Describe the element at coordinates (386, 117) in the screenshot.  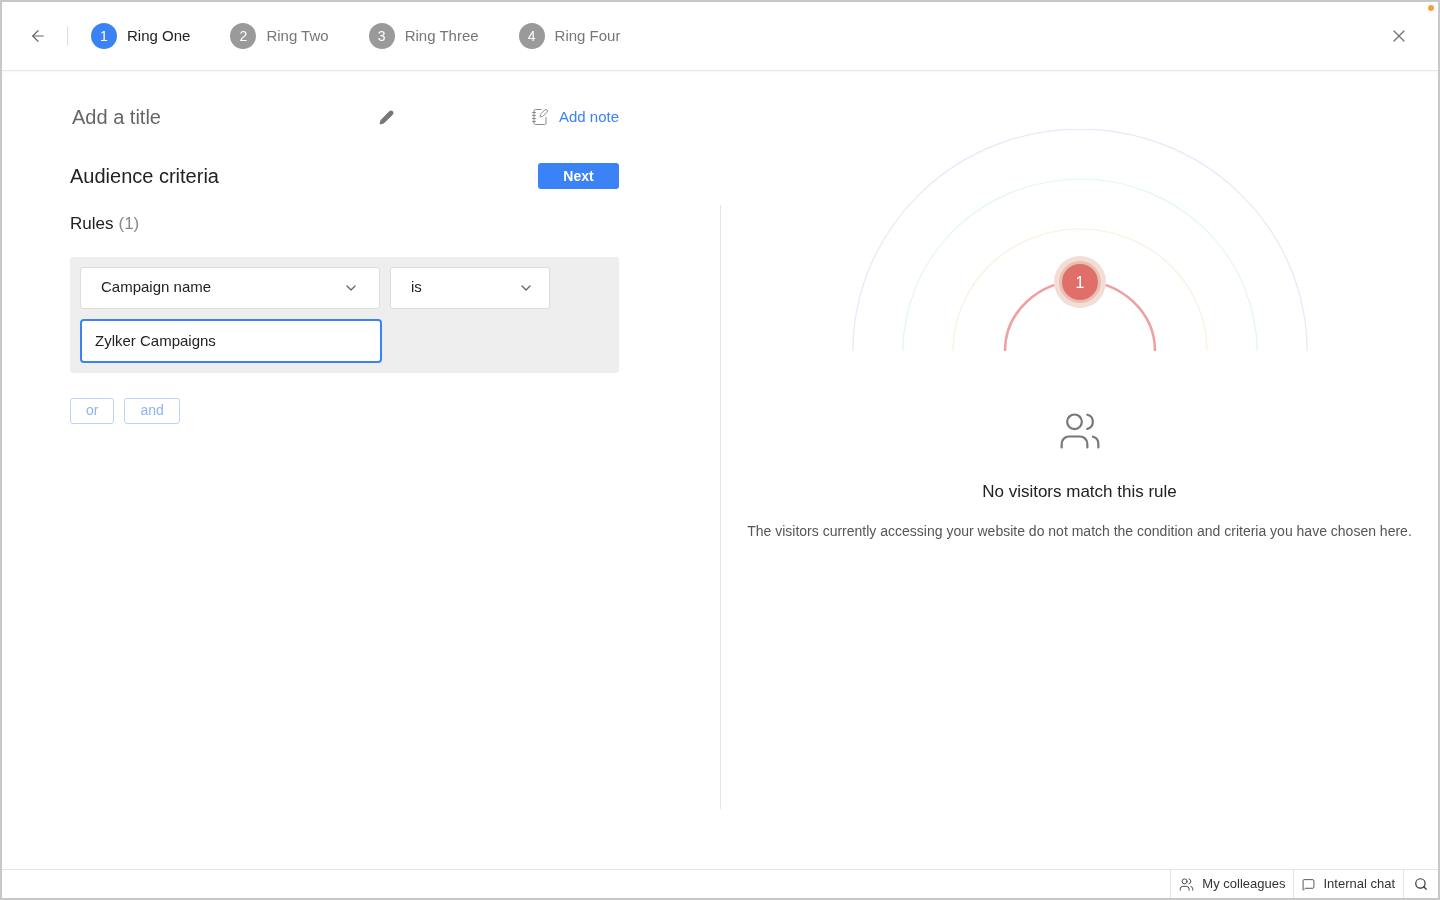
I see `edit-icon` at that location.